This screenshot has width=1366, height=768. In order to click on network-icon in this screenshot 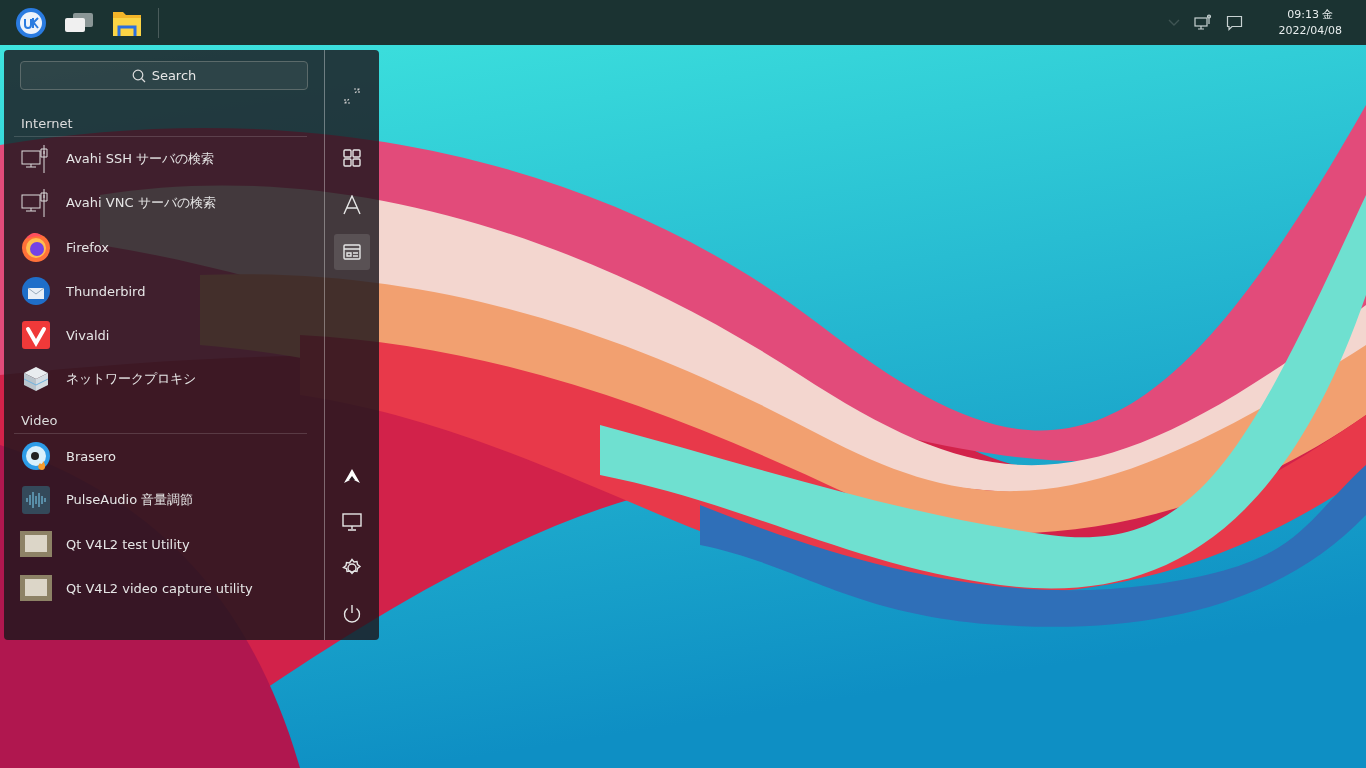, I will do `click(1202, 22)`.